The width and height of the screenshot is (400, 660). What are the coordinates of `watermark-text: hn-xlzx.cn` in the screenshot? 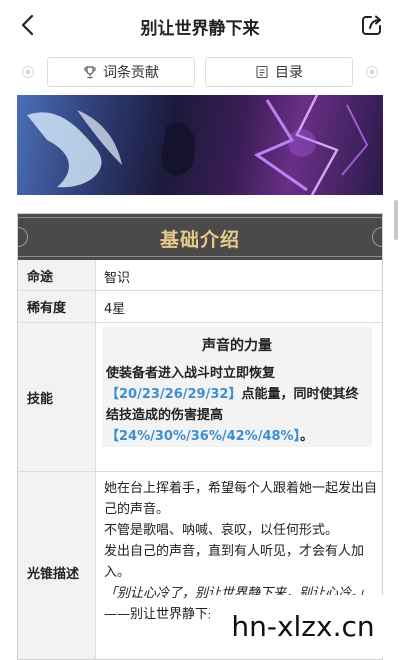 It's located at (303, 626).